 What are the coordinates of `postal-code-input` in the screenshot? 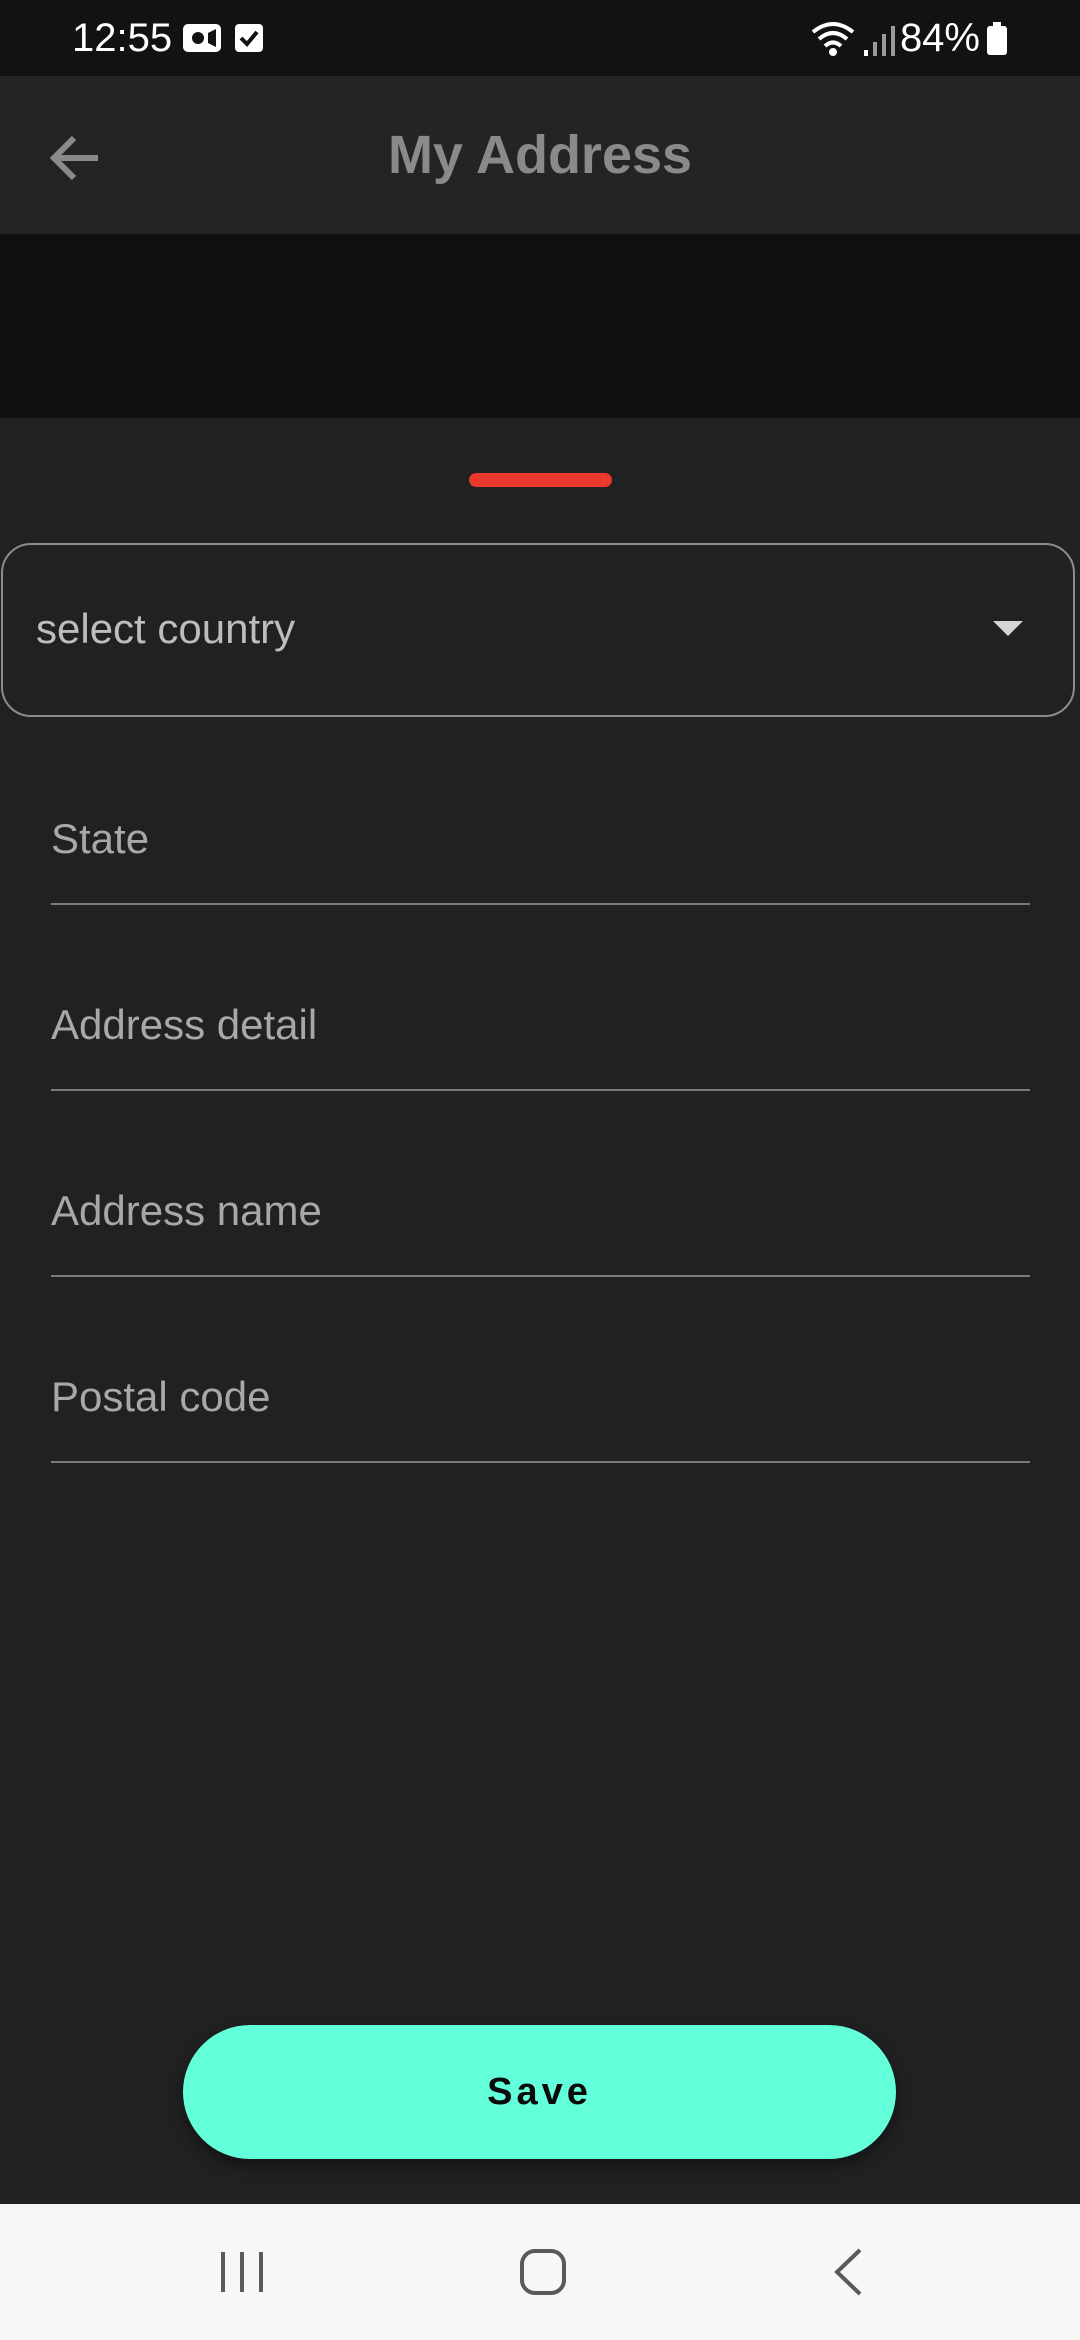 It's located at (540, 1397).